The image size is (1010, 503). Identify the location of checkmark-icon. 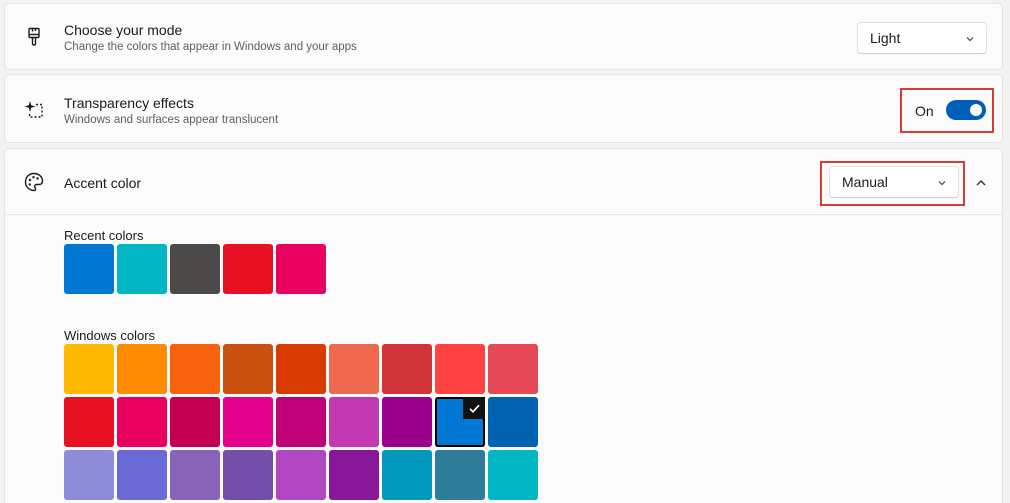
(474, 408).